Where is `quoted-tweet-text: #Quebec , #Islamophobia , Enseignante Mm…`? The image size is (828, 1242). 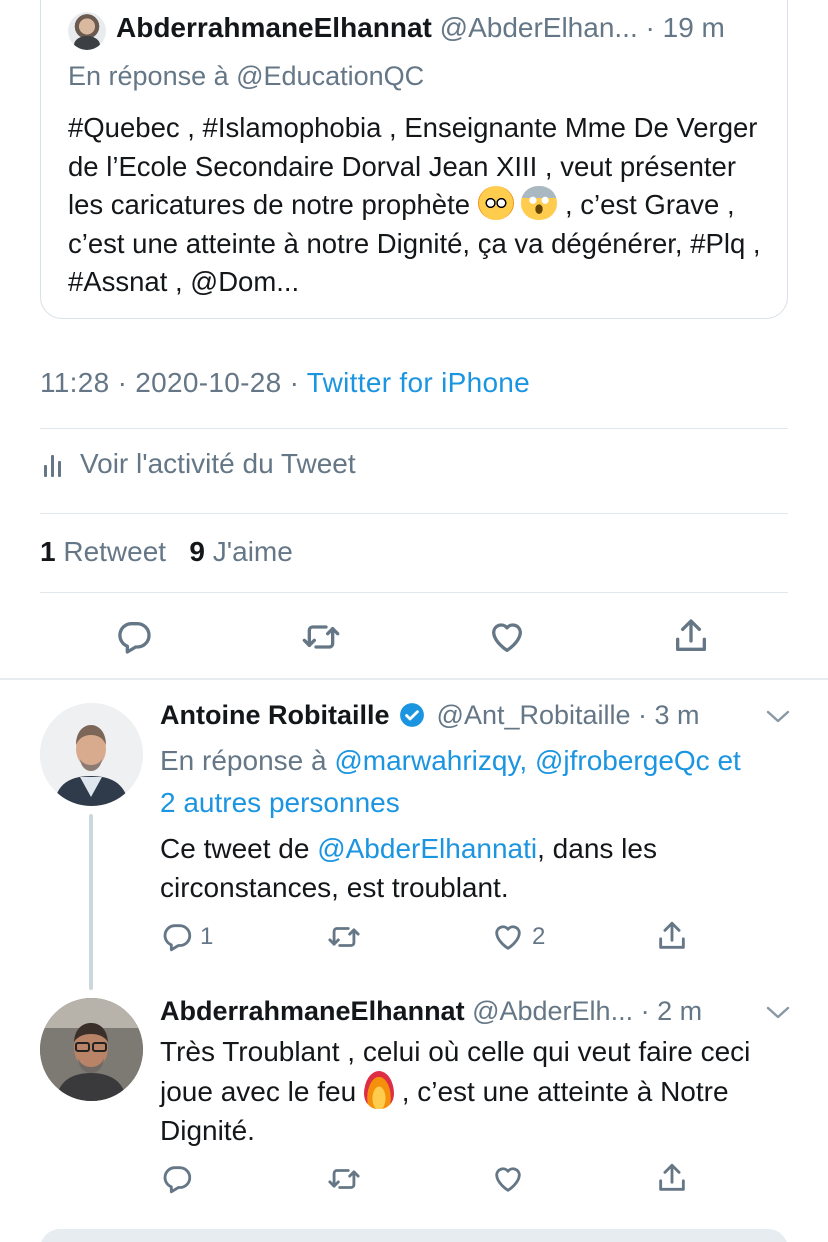
quoted-tweet-text: #Quebec , #Islamophobia , Enseignante Mm… is located at coordinates (418, 205).